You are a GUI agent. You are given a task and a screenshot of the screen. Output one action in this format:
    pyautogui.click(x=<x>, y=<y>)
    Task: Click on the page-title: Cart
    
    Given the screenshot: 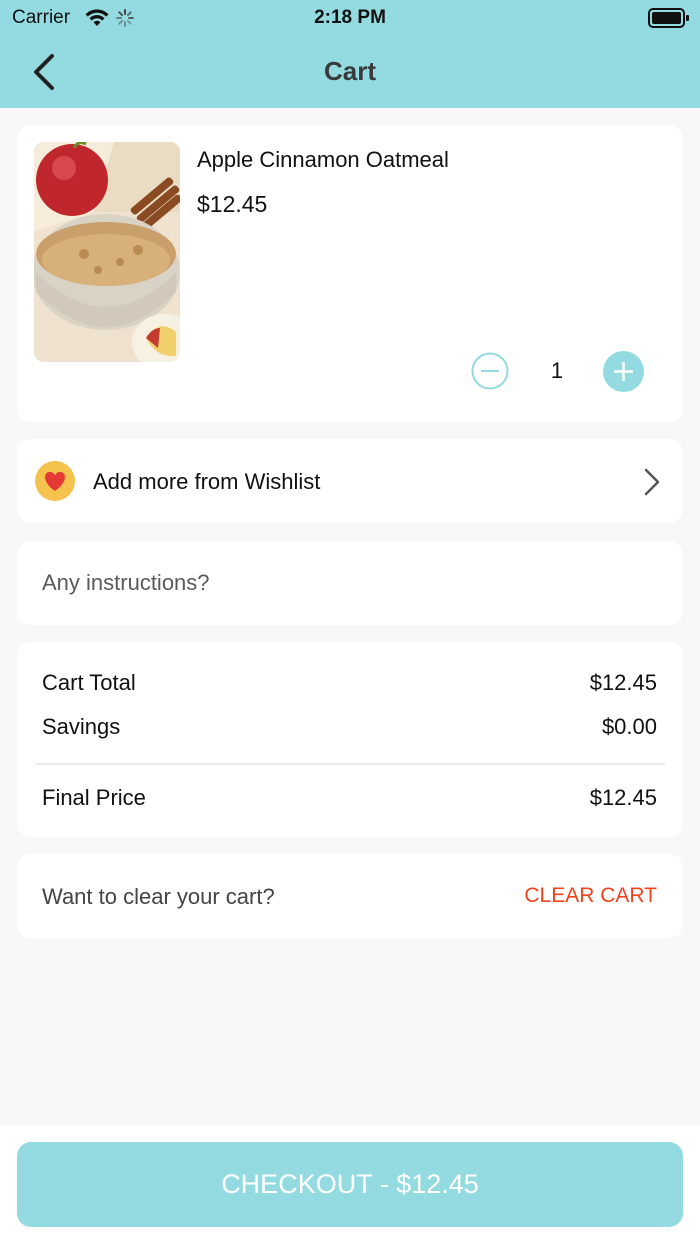 What is the action you would take?
    pyautogui.click(x=349, y=71)
    